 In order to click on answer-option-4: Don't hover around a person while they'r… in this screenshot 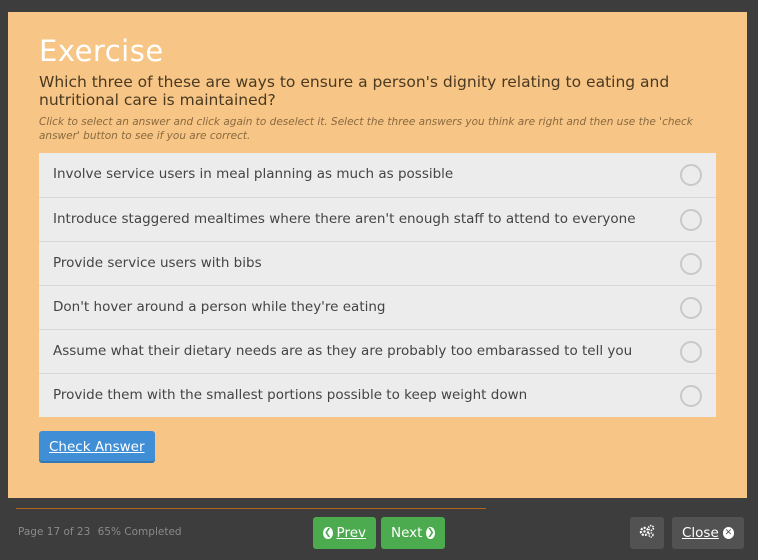, I will do `click(377, 307)`.